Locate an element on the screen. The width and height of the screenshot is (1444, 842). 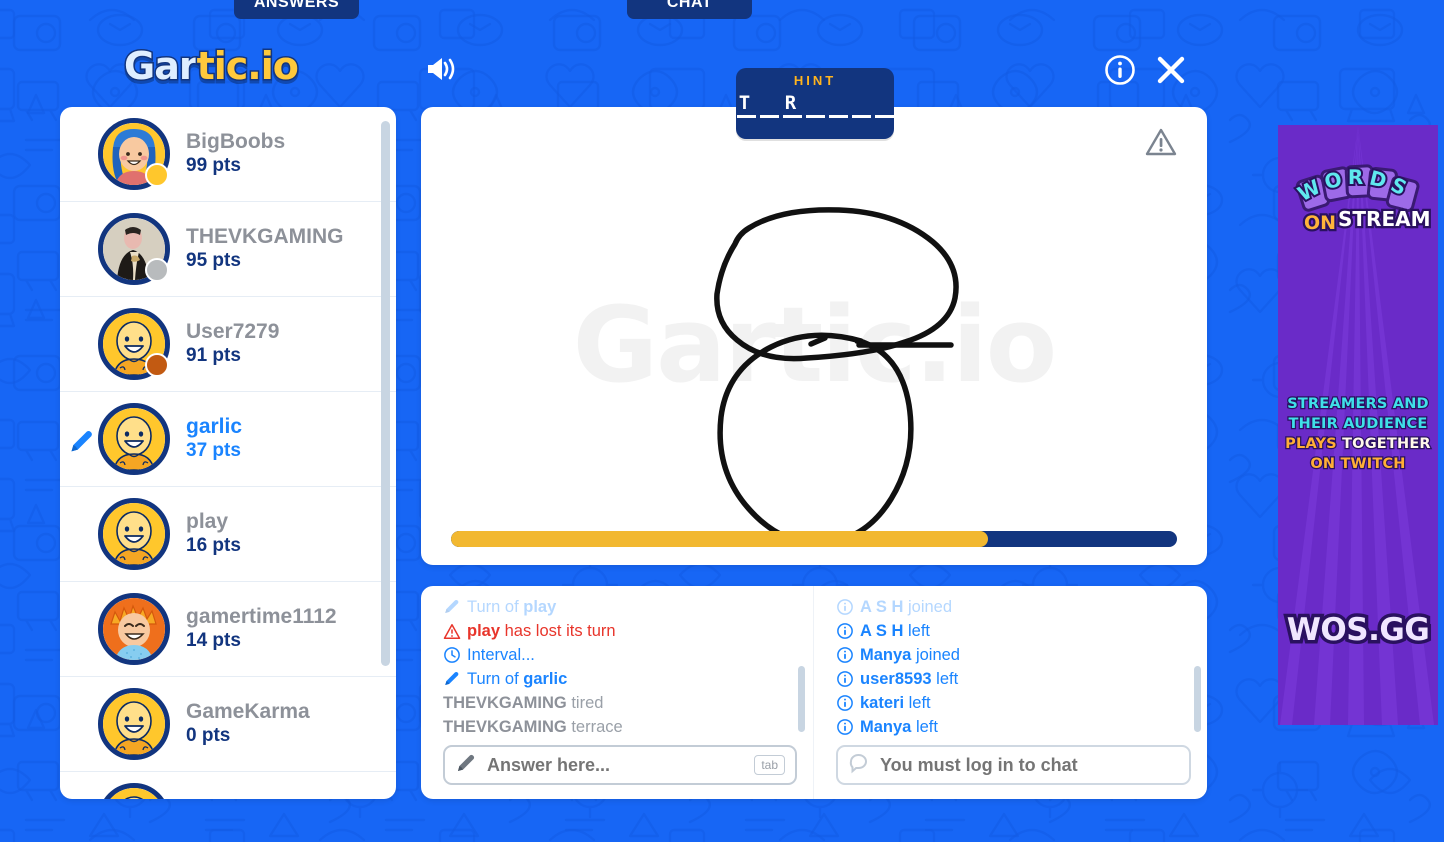
player-score: 91 pts is located at coordinates (213, 355).